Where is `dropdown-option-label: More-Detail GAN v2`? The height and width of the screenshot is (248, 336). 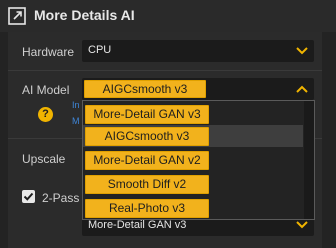
dropdown-option-label: More-Detail GAN v2 is located at coordinates (147, 160).